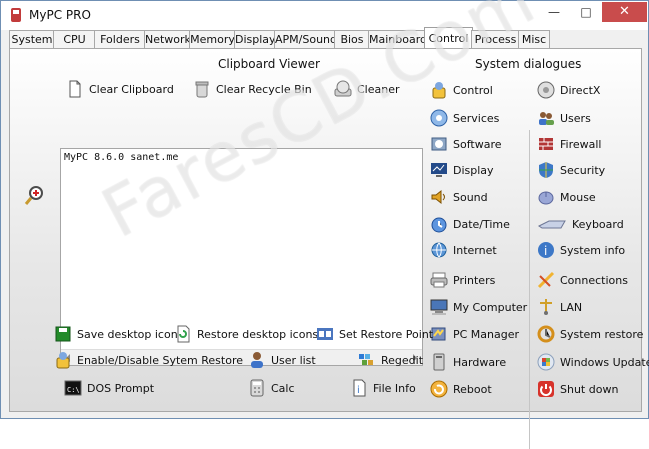 This screenshot has width=649, height=449. Describe the element at coordinates (586, 12) in the screenshot. I see `maximize-button: □` at that location.